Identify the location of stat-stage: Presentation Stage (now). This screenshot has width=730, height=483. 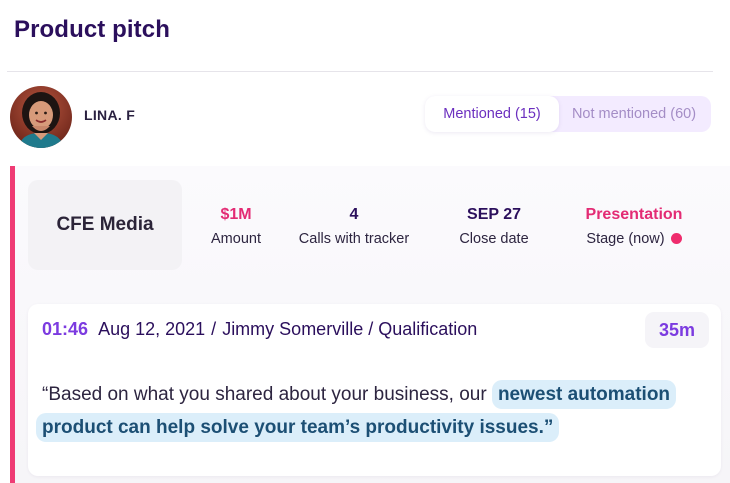
(634, 226).